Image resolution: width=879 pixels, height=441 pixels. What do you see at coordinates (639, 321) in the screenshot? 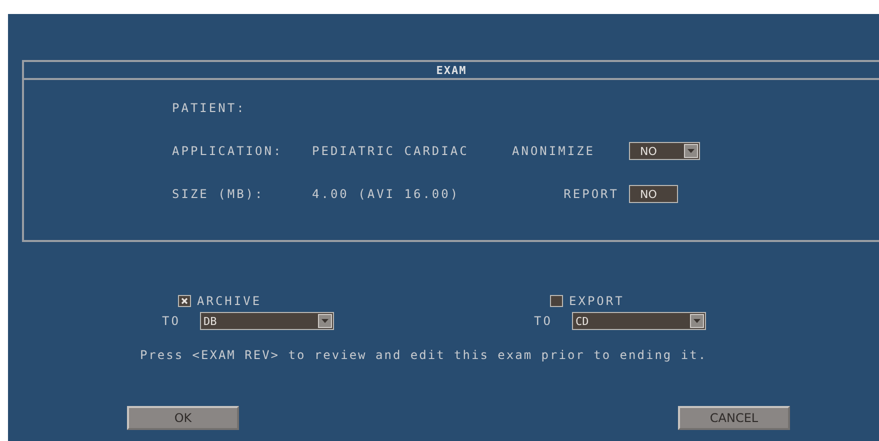
I see `target-dropdown: CD` at bounding box center [639, 321].